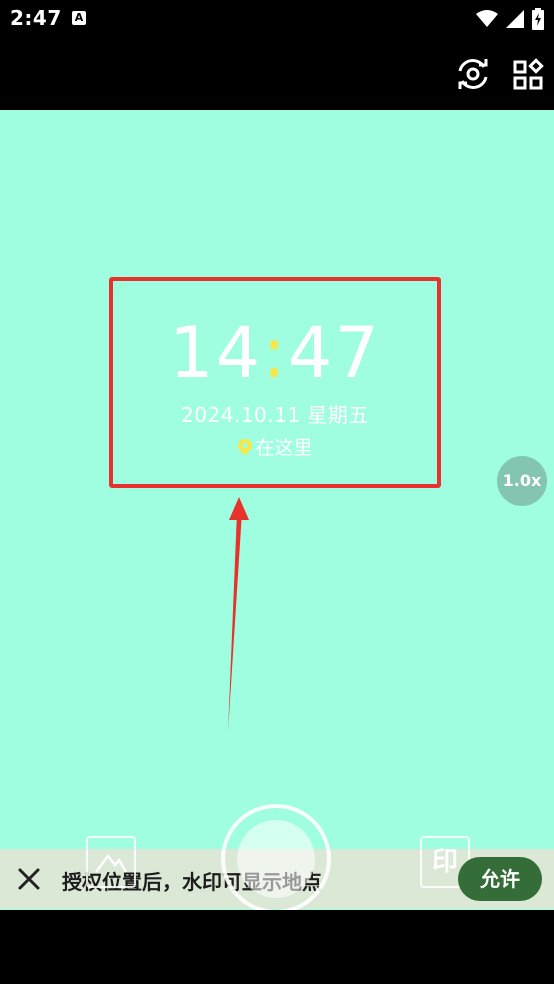  I want to click on shutter-button, so click(276, 859).